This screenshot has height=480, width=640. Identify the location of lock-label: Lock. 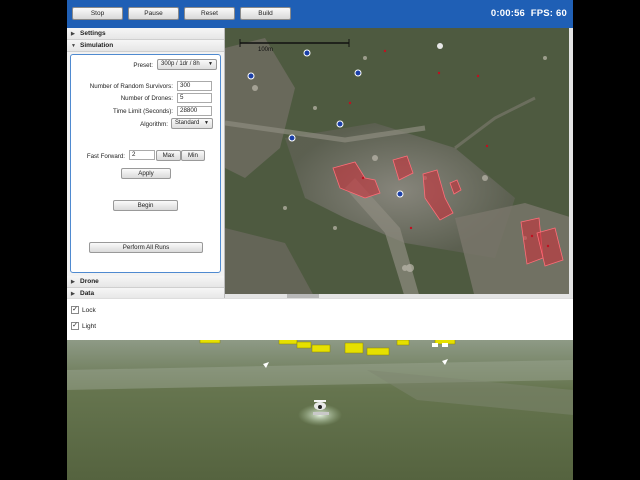
(89, 310).